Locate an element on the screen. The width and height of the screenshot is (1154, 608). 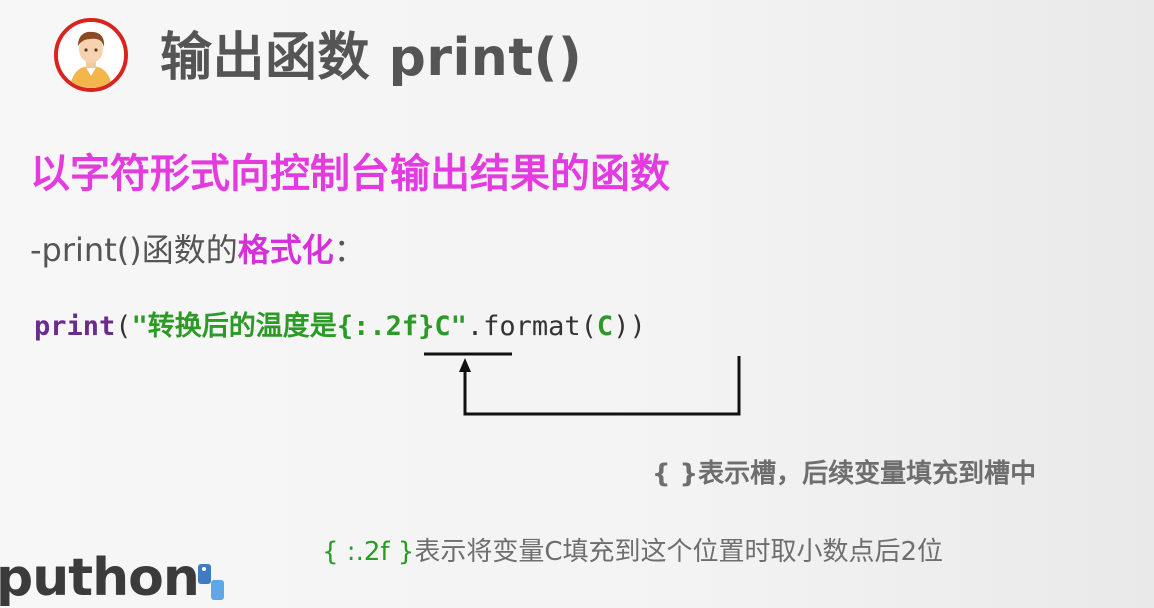
arg-to-slot-connector is located at coordinates (602, 386).